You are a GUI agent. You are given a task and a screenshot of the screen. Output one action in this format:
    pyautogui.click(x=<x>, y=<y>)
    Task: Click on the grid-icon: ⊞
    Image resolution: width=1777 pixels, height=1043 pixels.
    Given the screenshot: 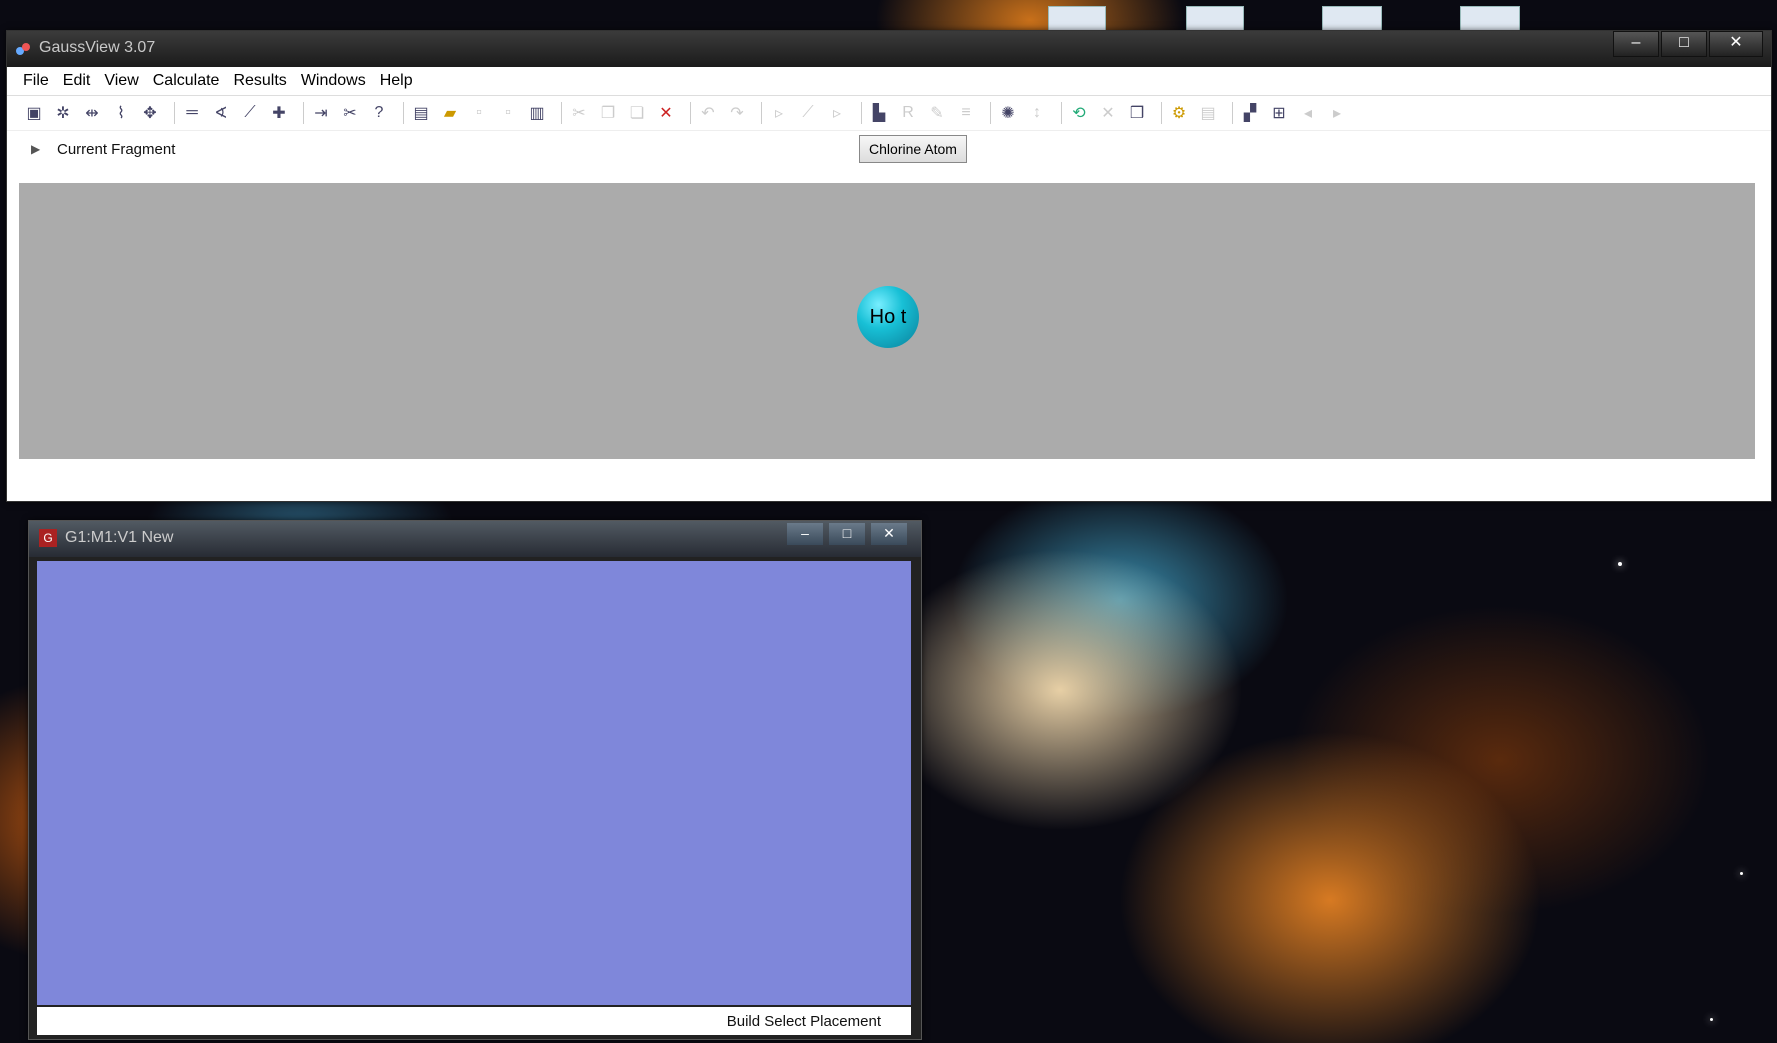 What is the action you would take?
    pyautogui.click(x=1279, y=113)
    